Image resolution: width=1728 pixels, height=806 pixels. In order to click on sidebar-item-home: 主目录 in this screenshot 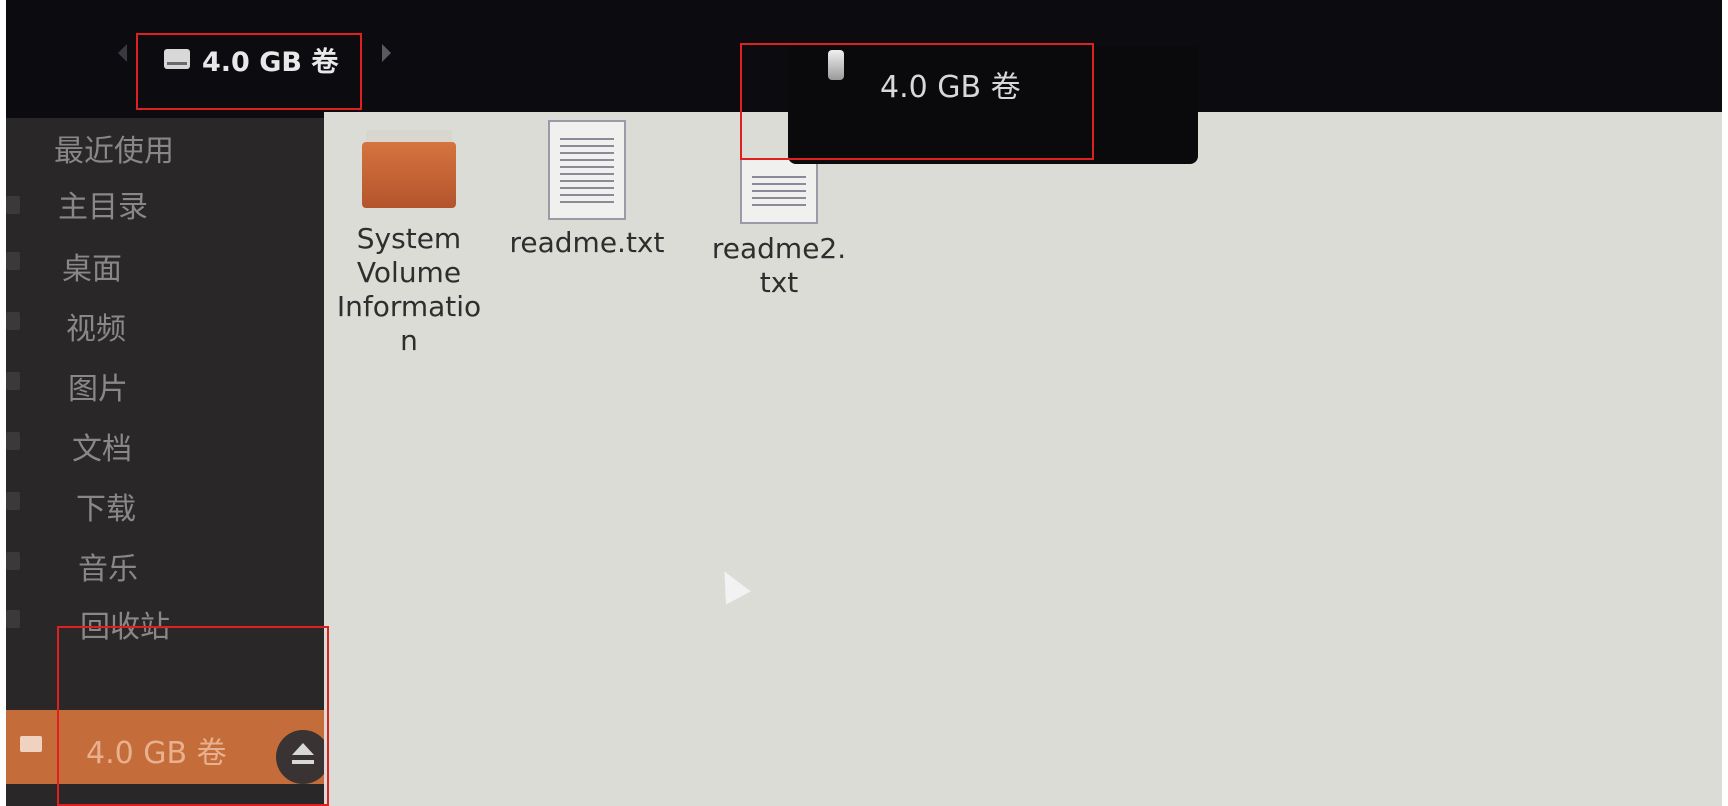, I will do `click(171, 202)`.